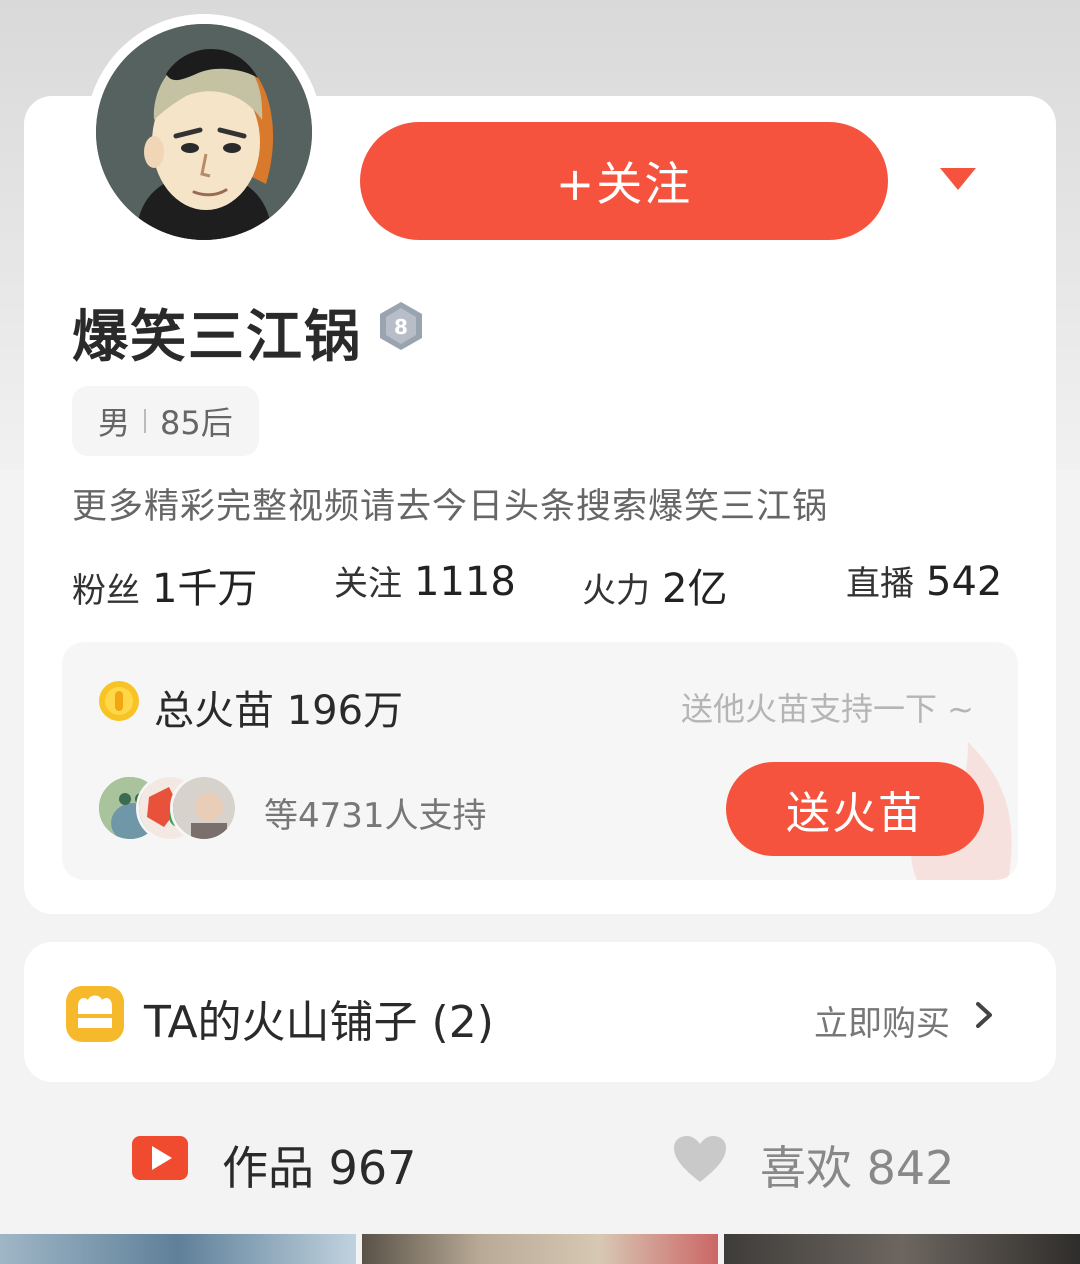 Image resolution: width=1080 pixels, height=1264 pixels. I want to click on send-flame-hint: 送他火苗支持一下 ~, so click(827, 709).